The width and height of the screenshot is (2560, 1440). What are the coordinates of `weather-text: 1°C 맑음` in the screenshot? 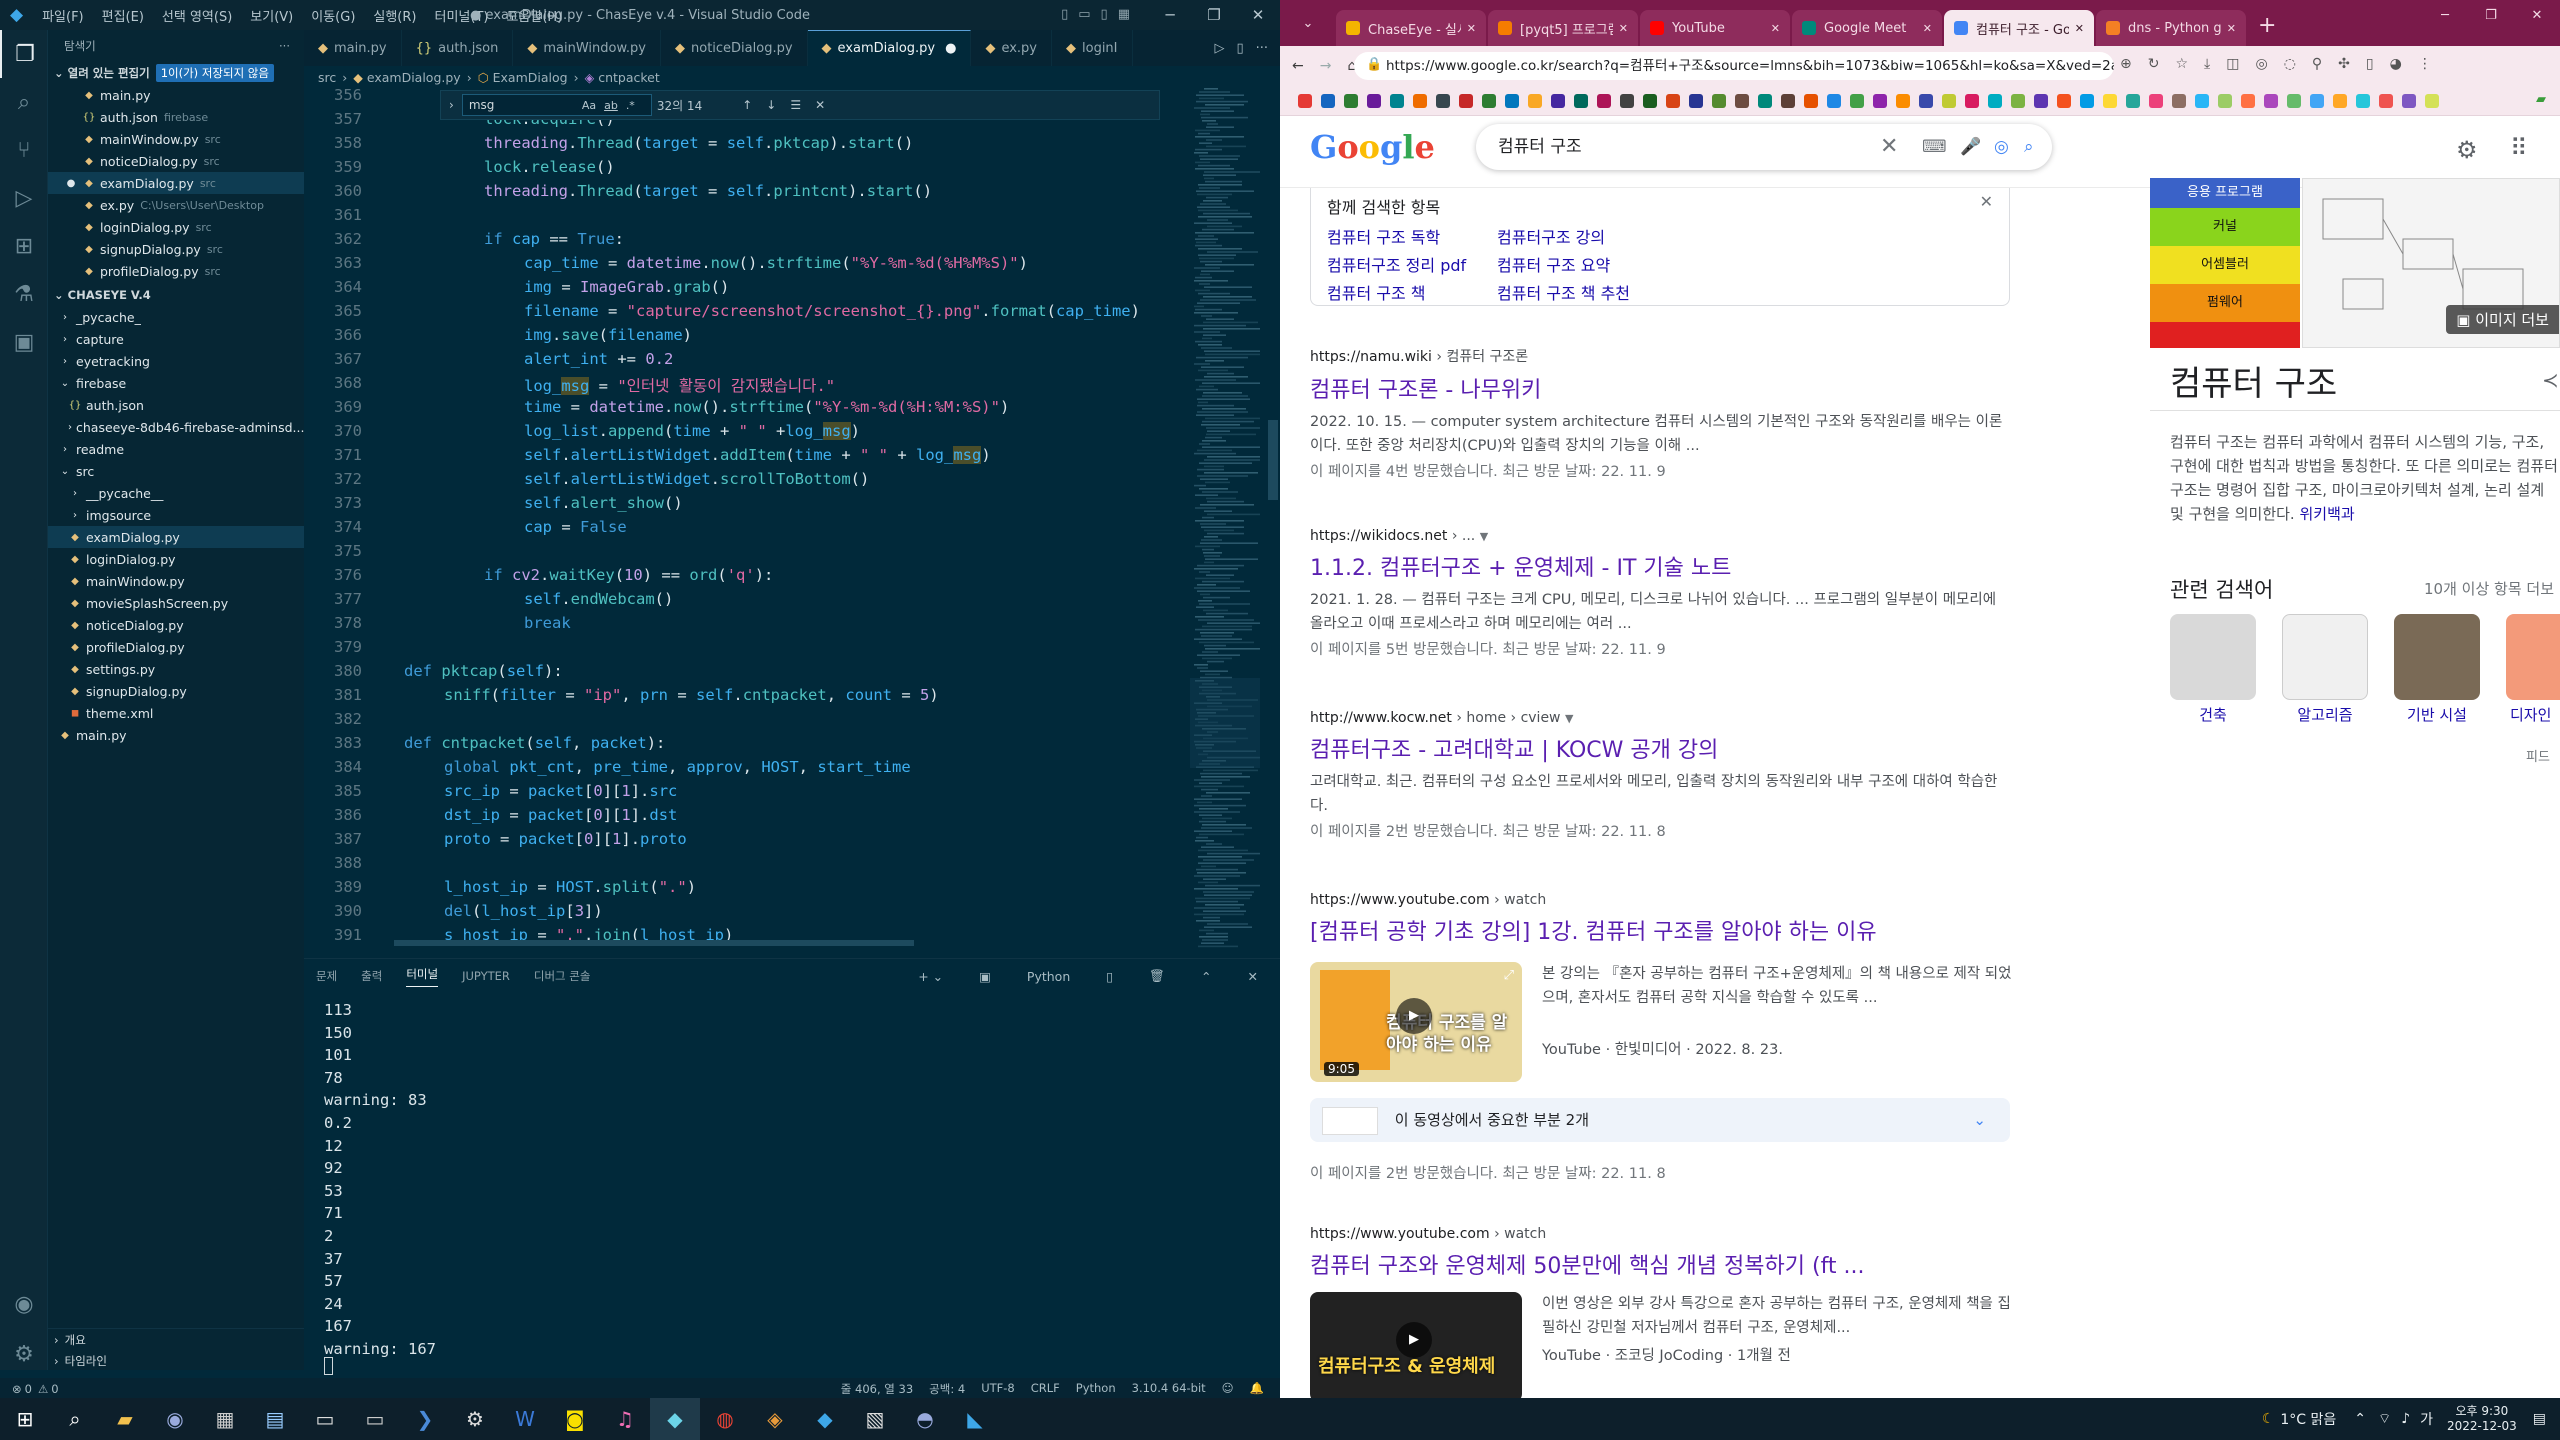 It's located at (2308, 1419).